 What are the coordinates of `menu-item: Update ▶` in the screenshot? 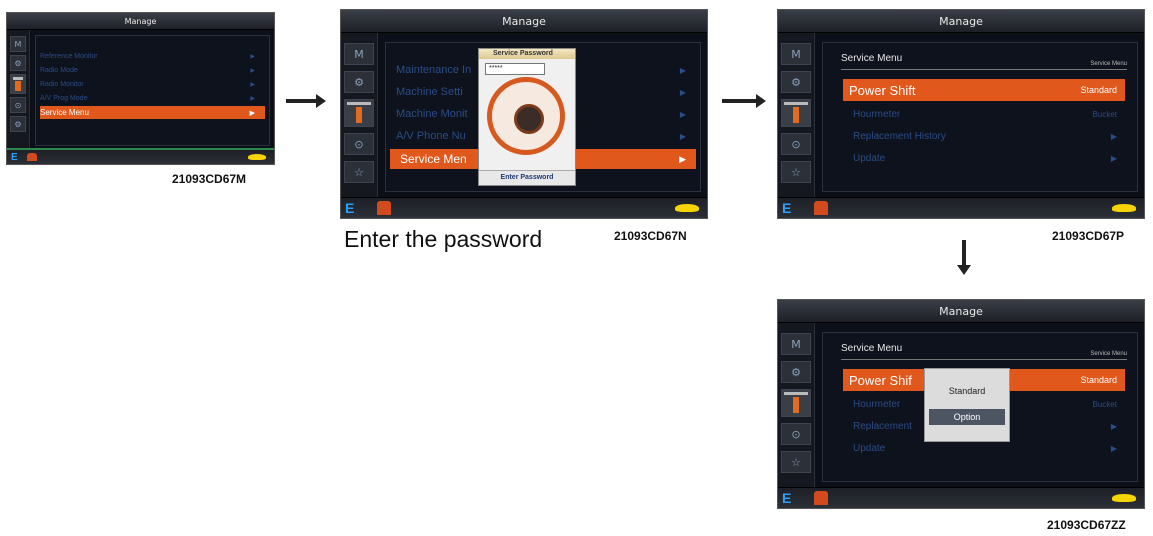 It's located at (989, 158).